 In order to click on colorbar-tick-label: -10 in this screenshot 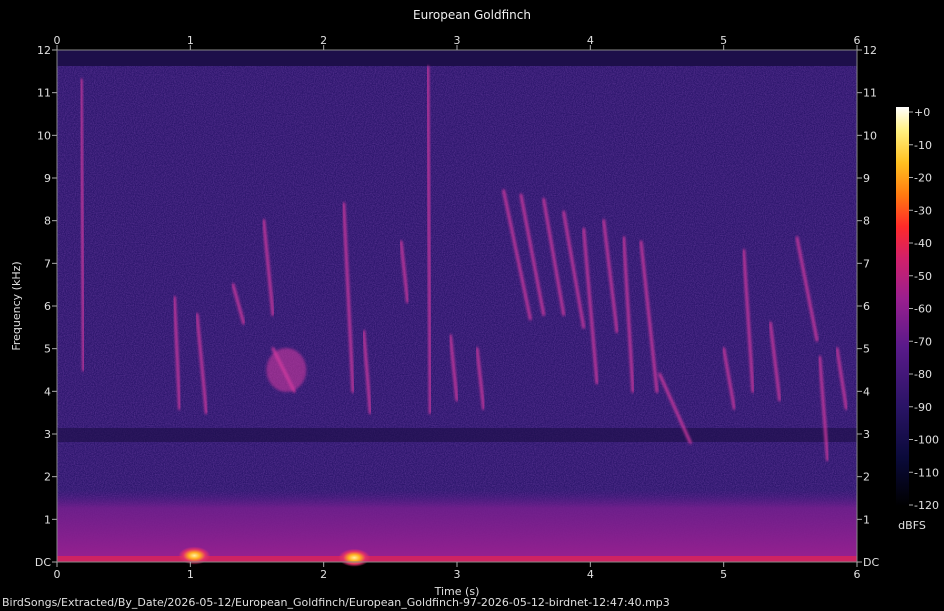, I will do `click(923, 145)`.